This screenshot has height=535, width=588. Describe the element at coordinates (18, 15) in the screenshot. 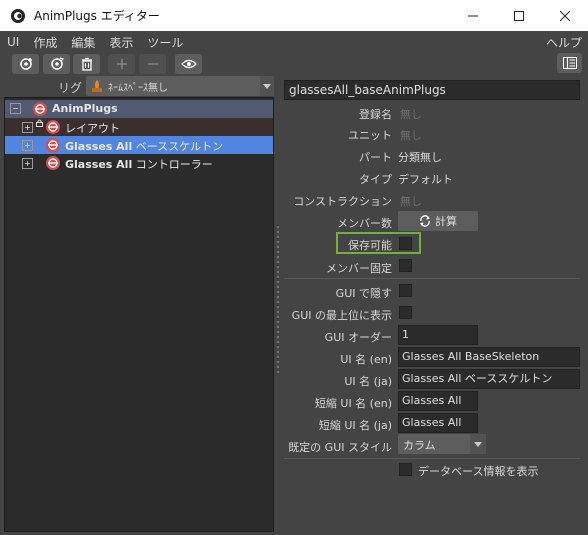

I see `app-logo-icon` at that location.